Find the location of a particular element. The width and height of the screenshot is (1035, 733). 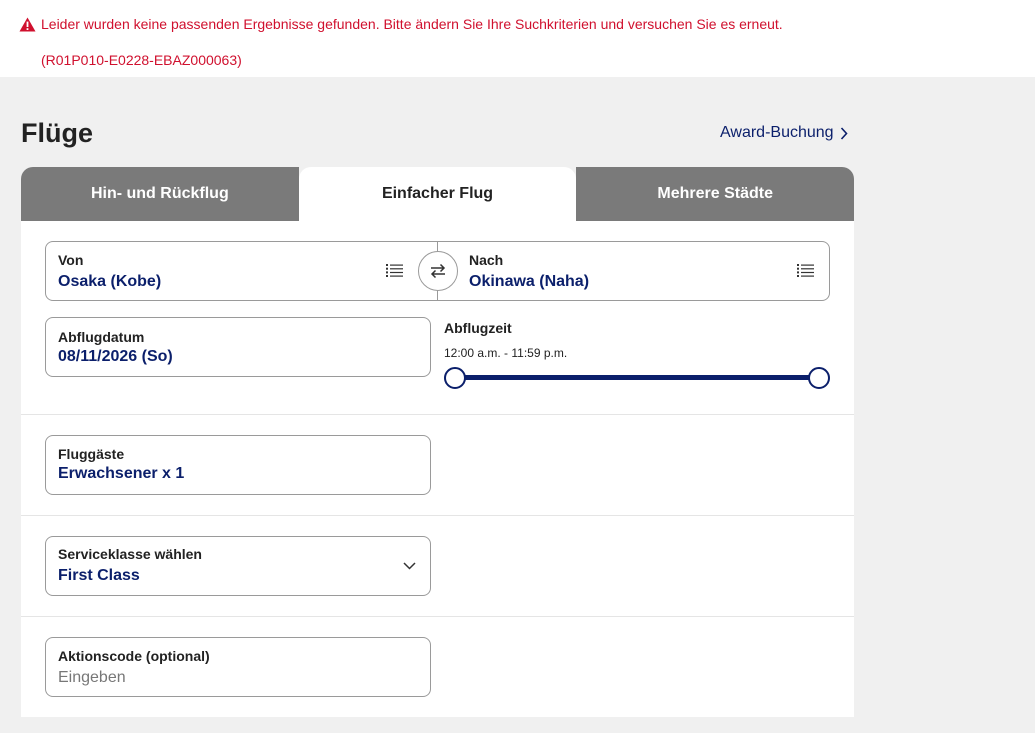

departure-date-label: Abflugdatum is located at coordinates (101, 337).